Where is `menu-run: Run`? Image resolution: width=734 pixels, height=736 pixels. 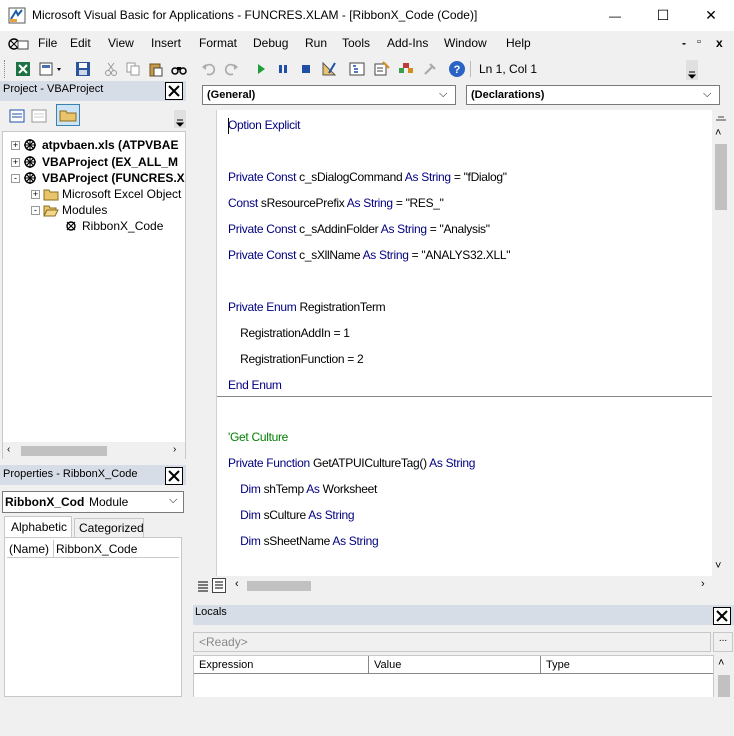
menu-run: Run is located at coordinates (316, 43).